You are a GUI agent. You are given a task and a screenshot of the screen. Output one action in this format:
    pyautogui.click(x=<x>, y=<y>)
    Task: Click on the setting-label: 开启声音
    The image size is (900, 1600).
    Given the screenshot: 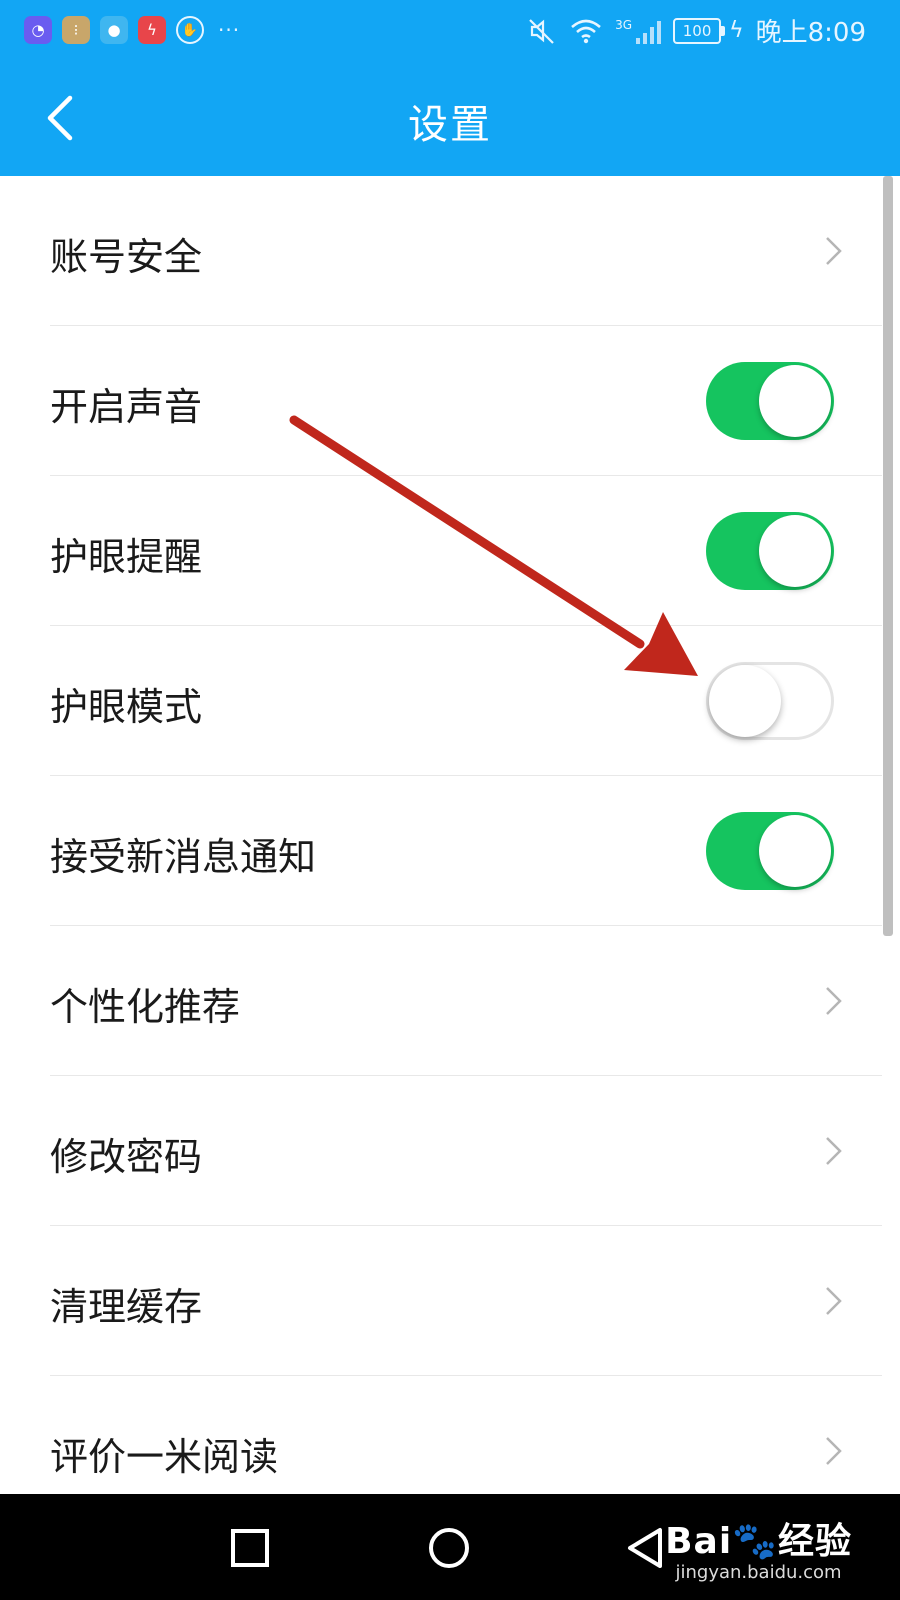 What is the action you would take?
    pyautogui.click(x=126, y=407)
    